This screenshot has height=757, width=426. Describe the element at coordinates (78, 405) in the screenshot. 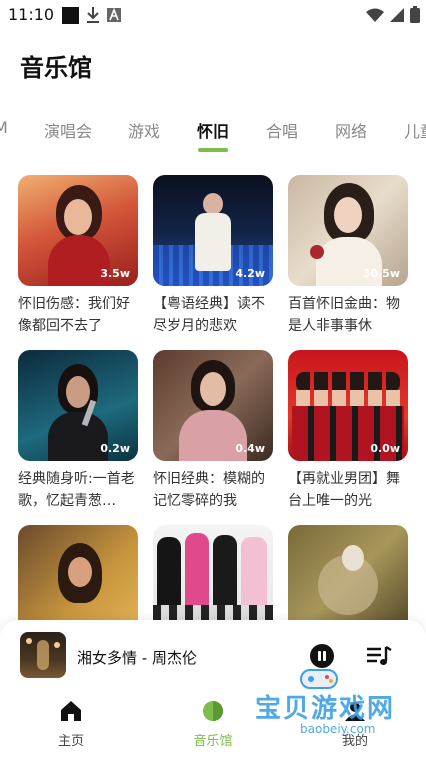

I see `playlist-cover: 0.2w` at that location.